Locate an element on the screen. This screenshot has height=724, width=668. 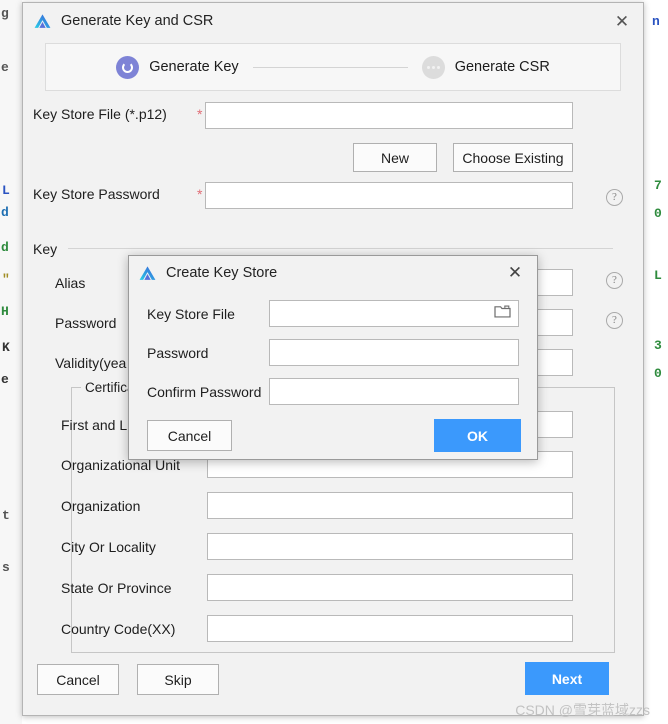
editor-right-gutter is located at coordinates (655, 362).